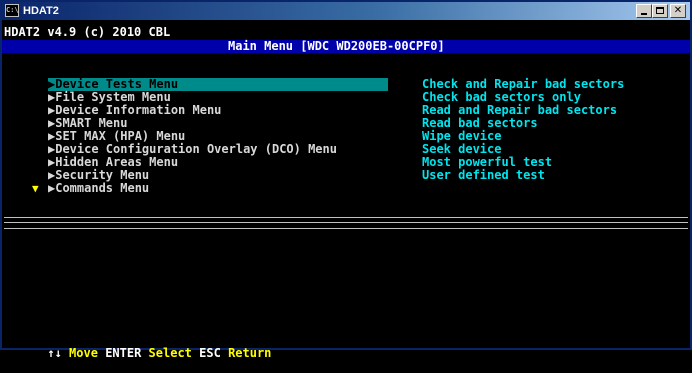 The width and height of the screenshot is (692, 373). Describe the element at coordinates (250, 353) in the screenshot. I see `return-action-label: Return` at that location.